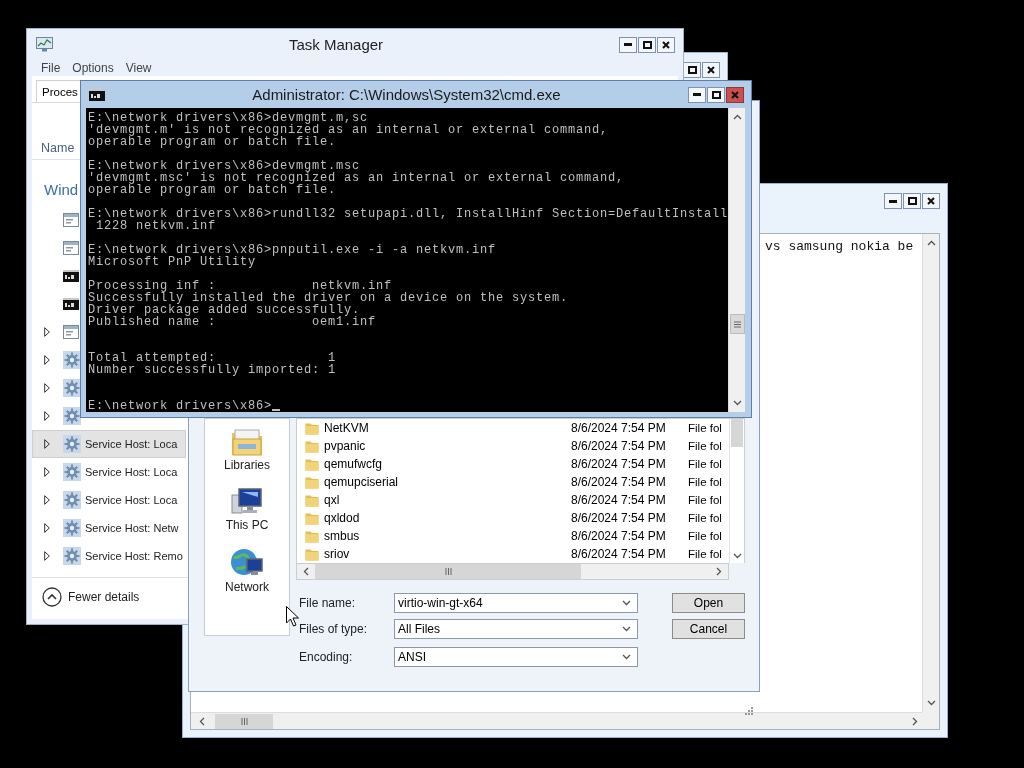 The image size is (1024, 768). What do you see at coordinates (447, 428) in the screenshot?
I see `file-name: NetKVM` at bounding box center [447, 428].